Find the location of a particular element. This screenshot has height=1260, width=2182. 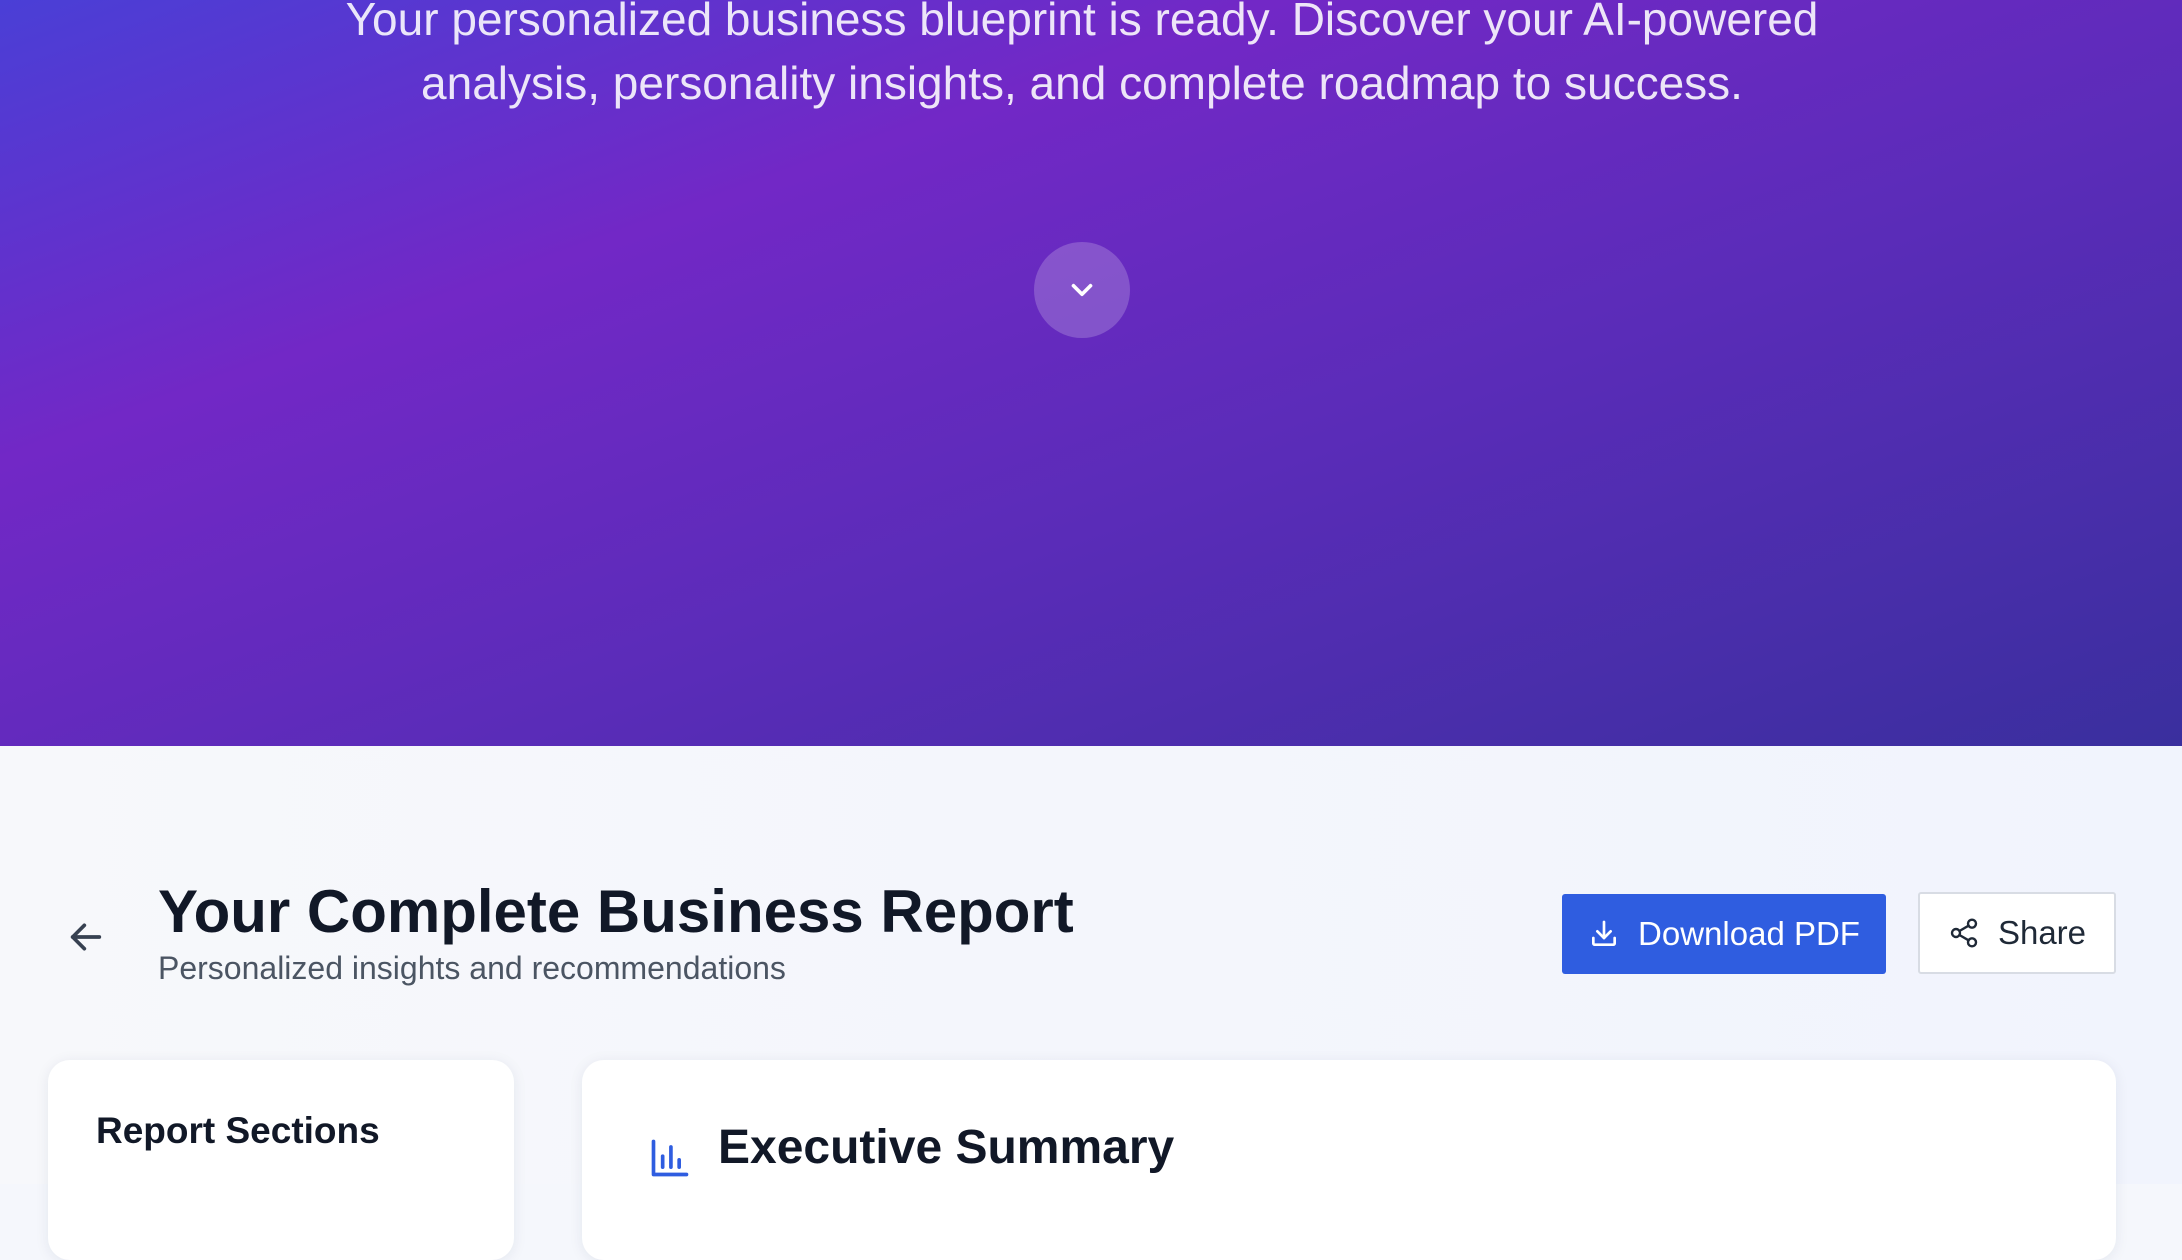

chevron-down-icon is located at coordinates (1082, 290).